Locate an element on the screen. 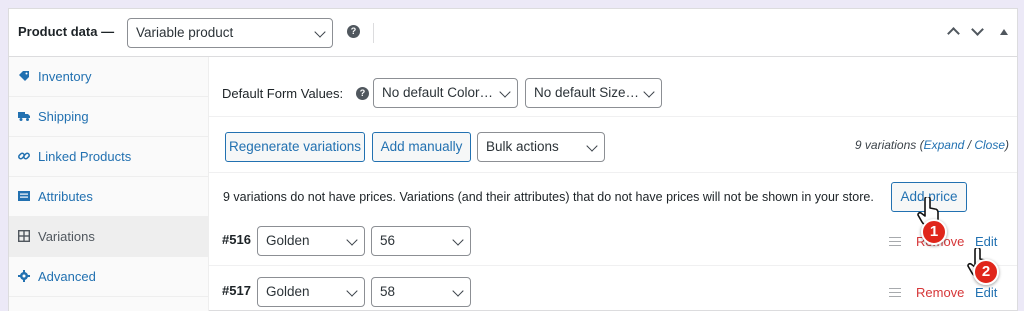  remove-variation-link: Remove is located at coordinates (940, 292).